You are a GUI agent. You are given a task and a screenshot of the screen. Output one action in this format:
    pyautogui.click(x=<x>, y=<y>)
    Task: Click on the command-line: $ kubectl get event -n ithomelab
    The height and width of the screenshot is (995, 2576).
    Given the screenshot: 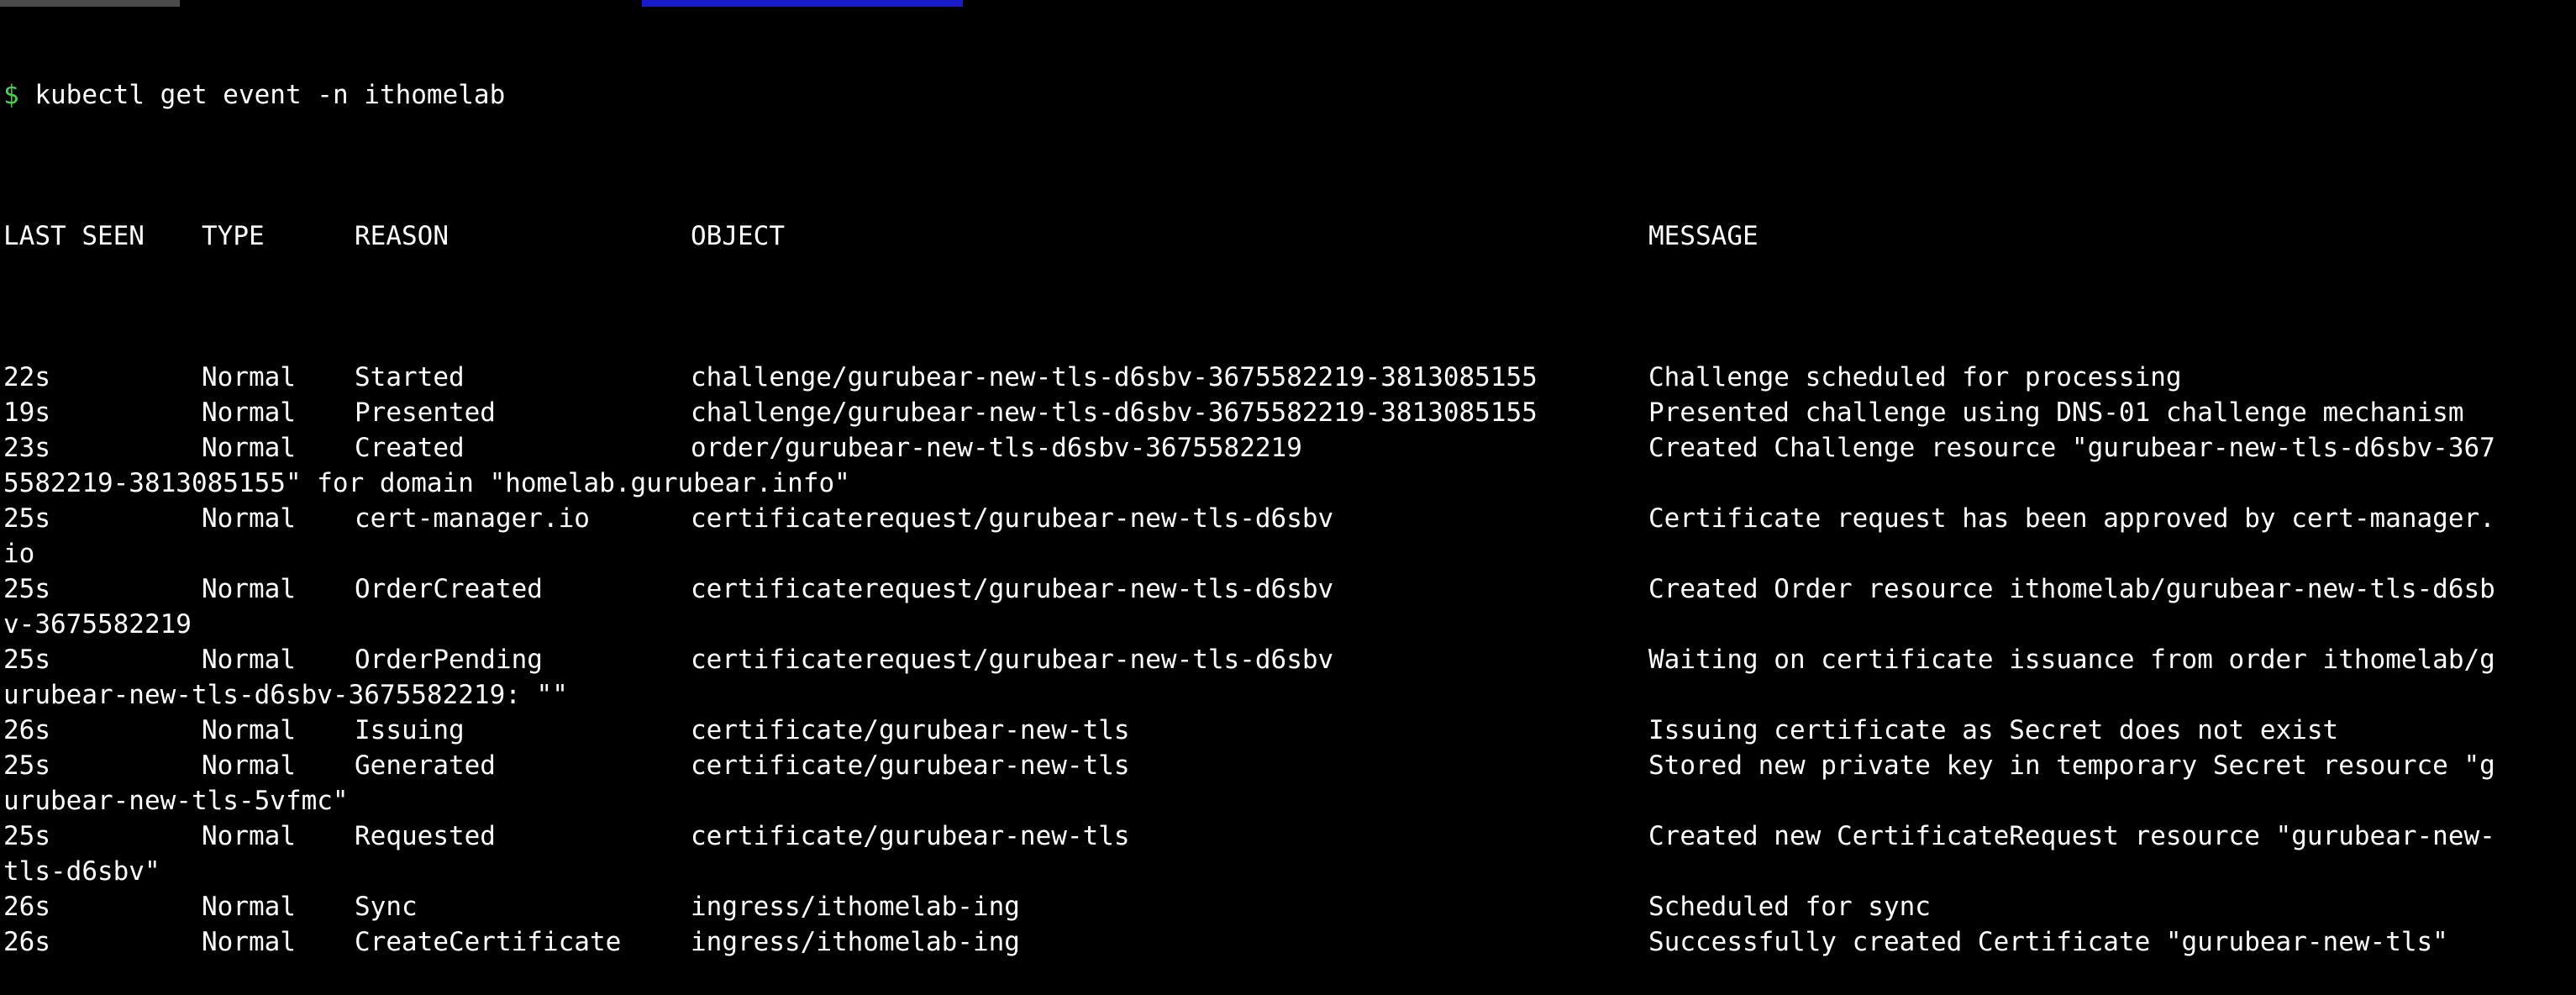 What is the action you would take?
    pyautogui.click(x=1288, y=95)
    